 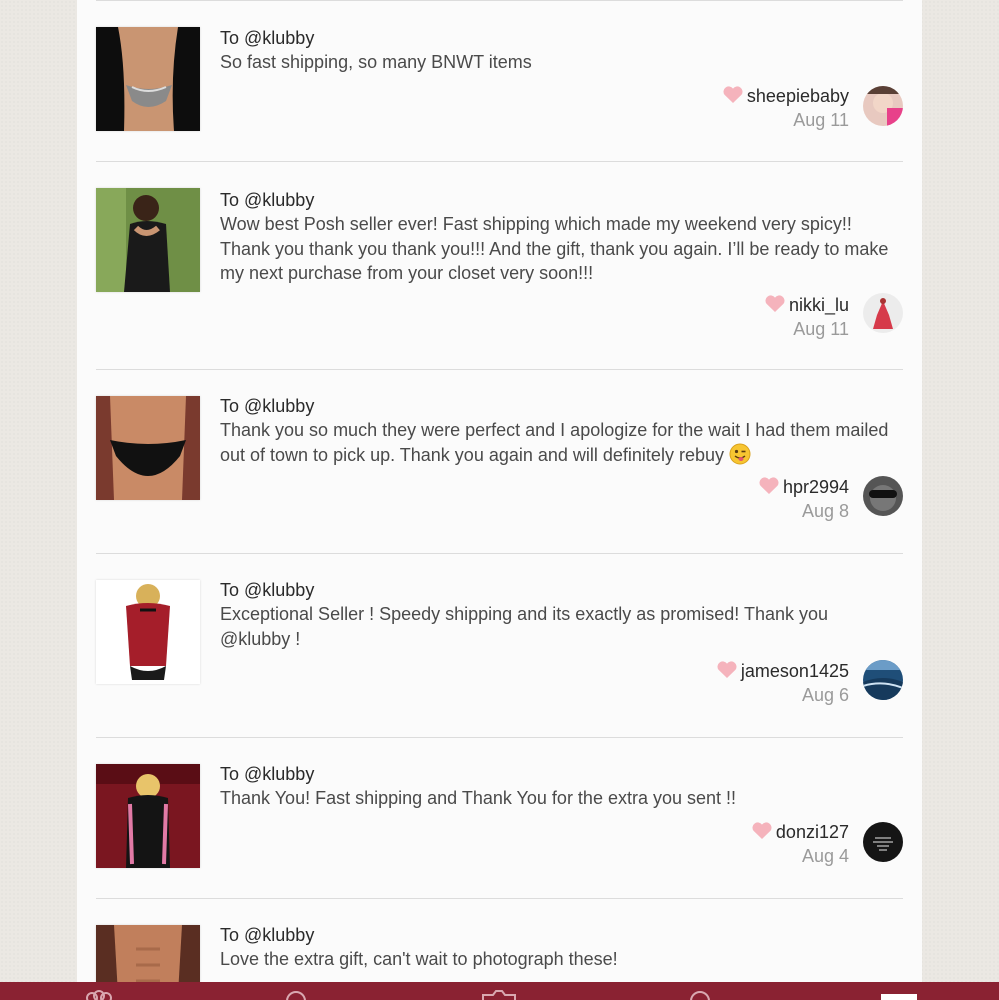 I want to click on review-message: So fast shipping, so many BNWT items, so click(x=376, y=62).